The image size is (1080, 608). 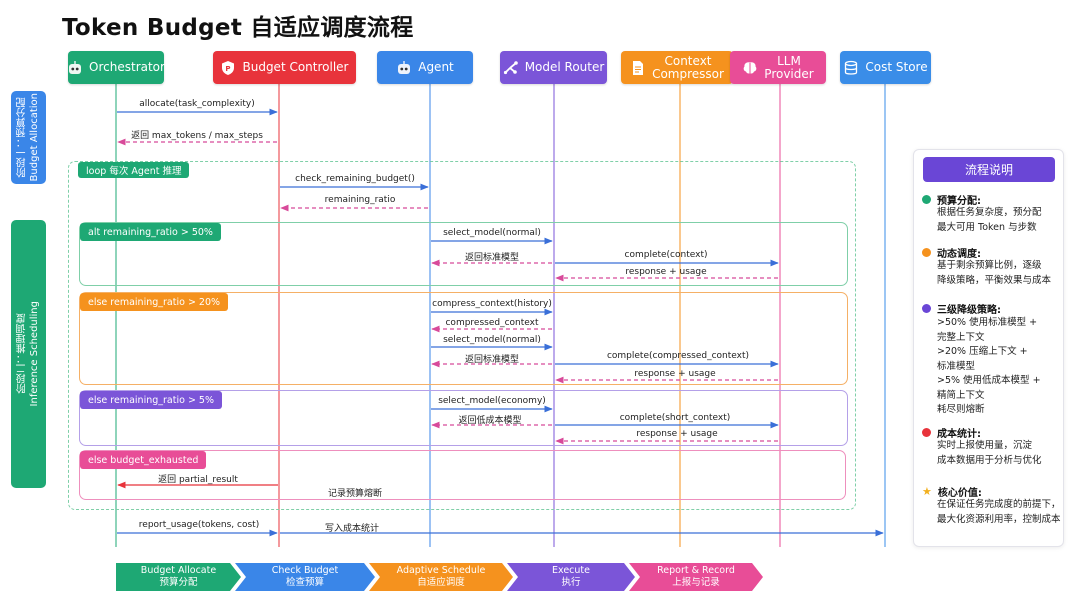 I want to click on panel-section-head: 预算分配:, so click(x=951, y=199).